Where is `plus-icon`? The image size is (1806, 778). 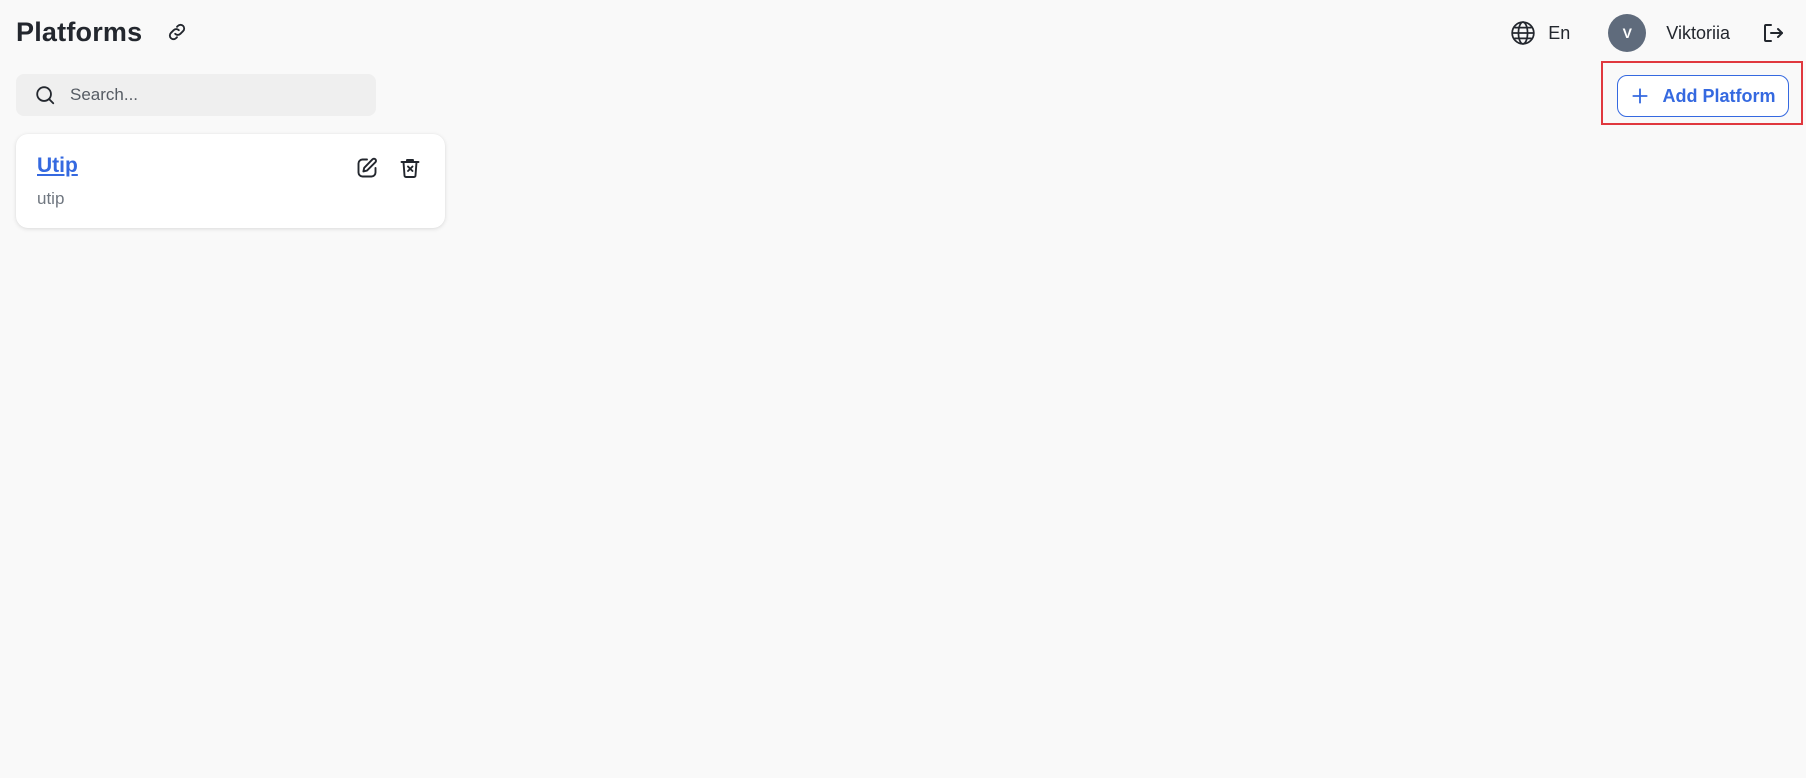
plus-icon is located at coordinates (1640, 96).